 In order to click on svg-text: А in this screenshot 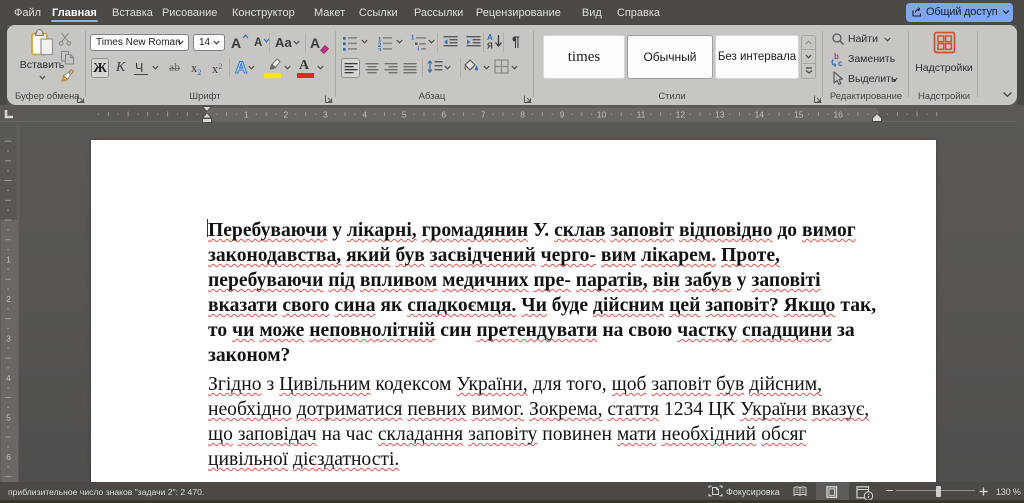, I will do `click(241, 67)`.